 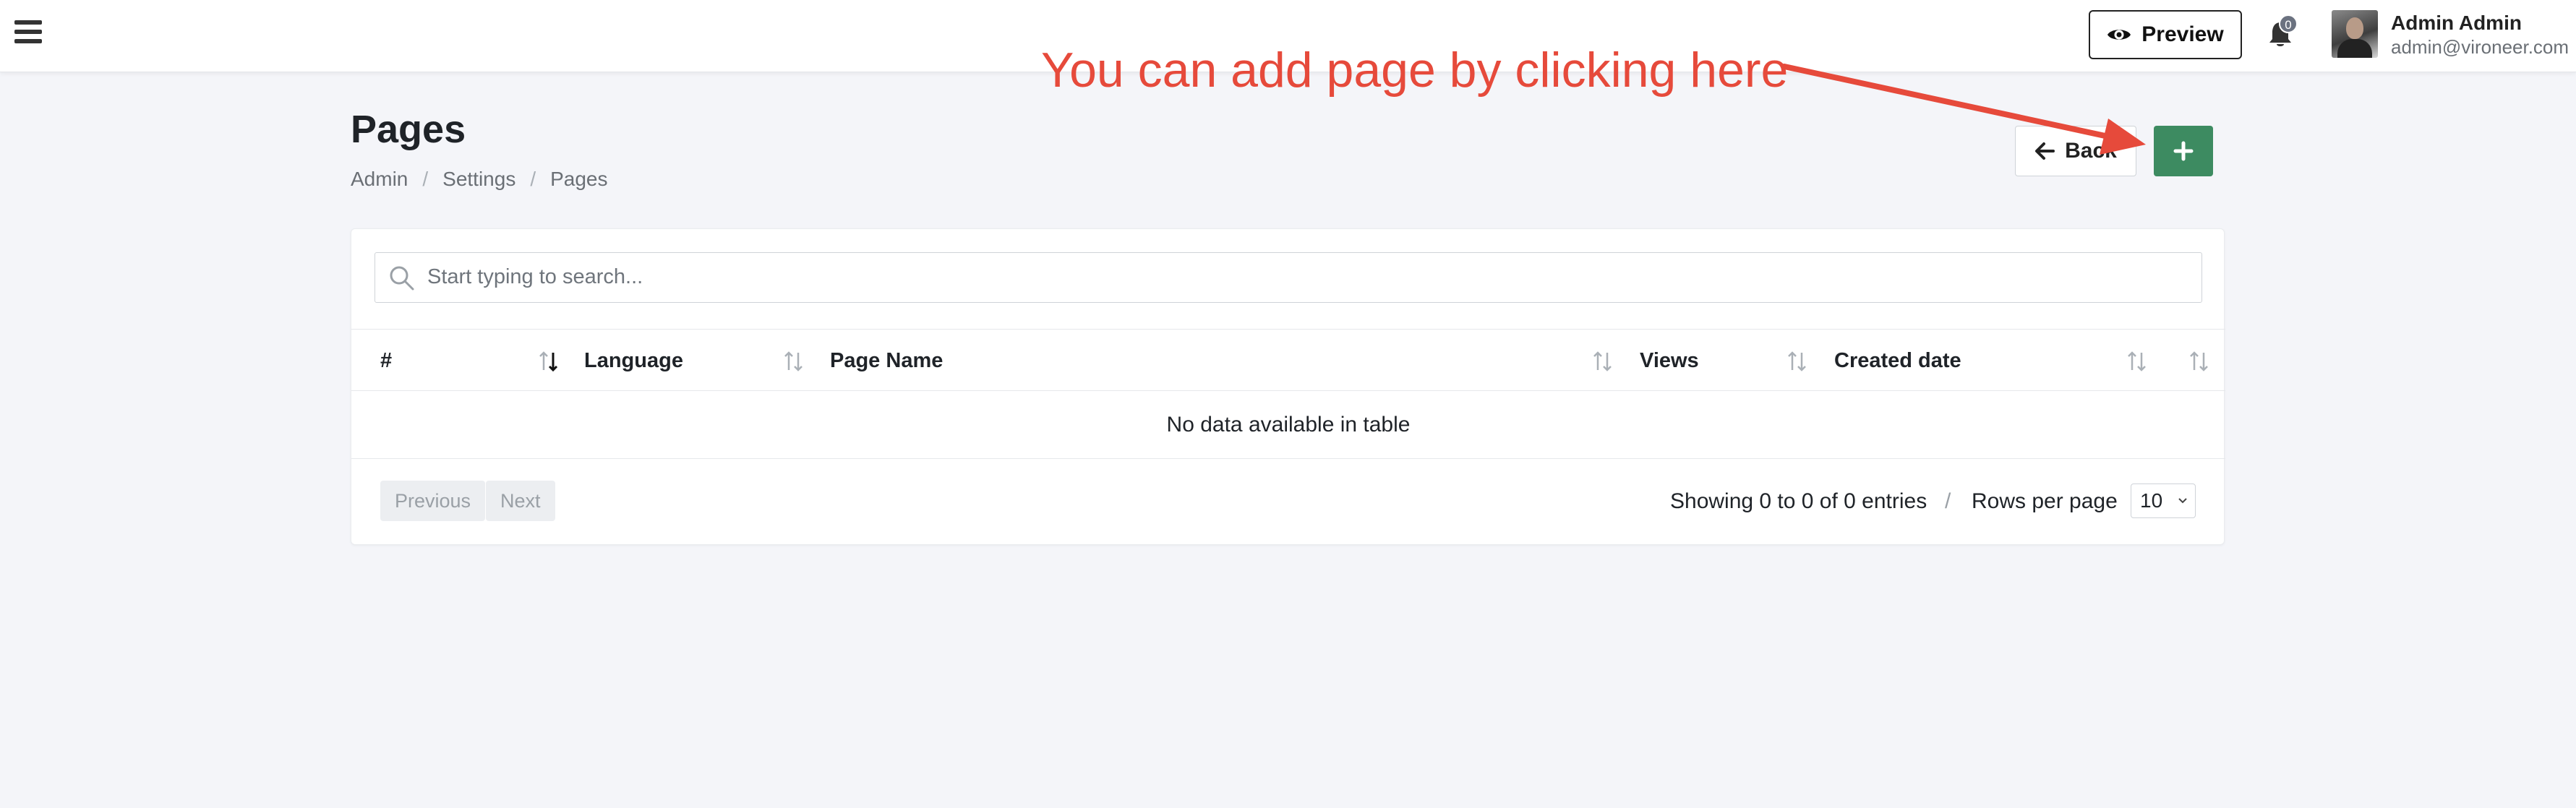 I want to click on notification-badge: 0, so click(x=2288, y=23).